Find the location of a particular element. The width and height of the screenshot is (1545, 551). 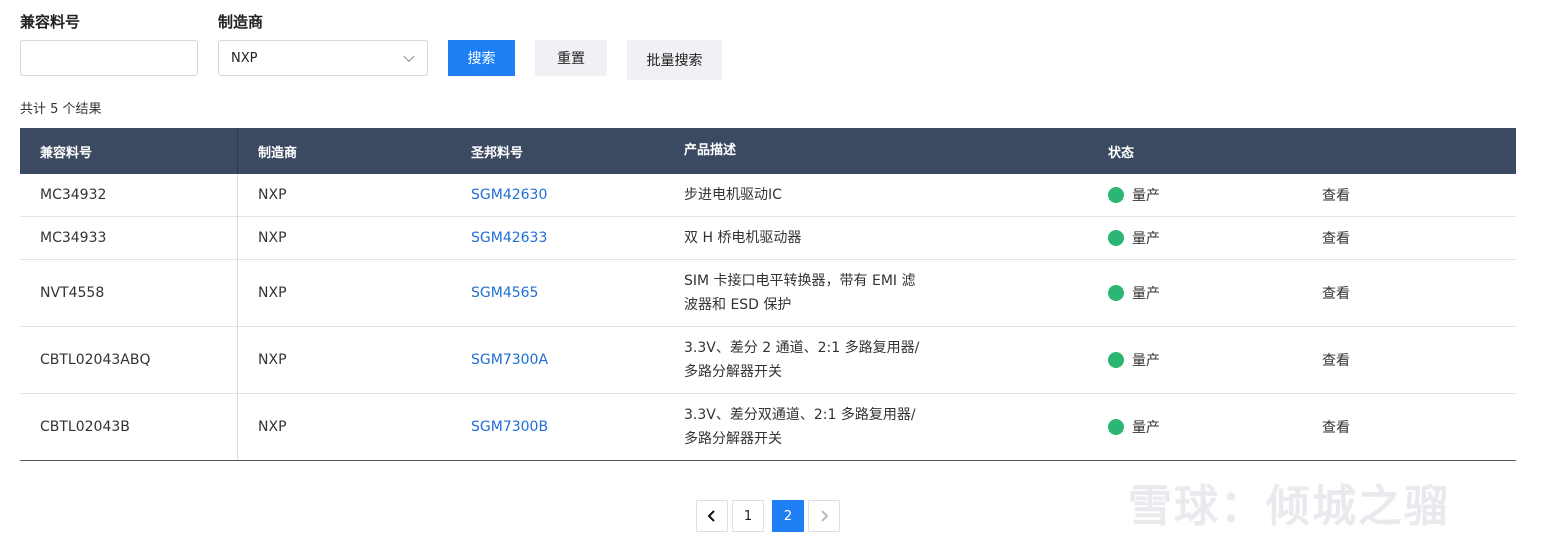

watermark: 雪球：倾城之骝 is located at coordinates (1289, 502).